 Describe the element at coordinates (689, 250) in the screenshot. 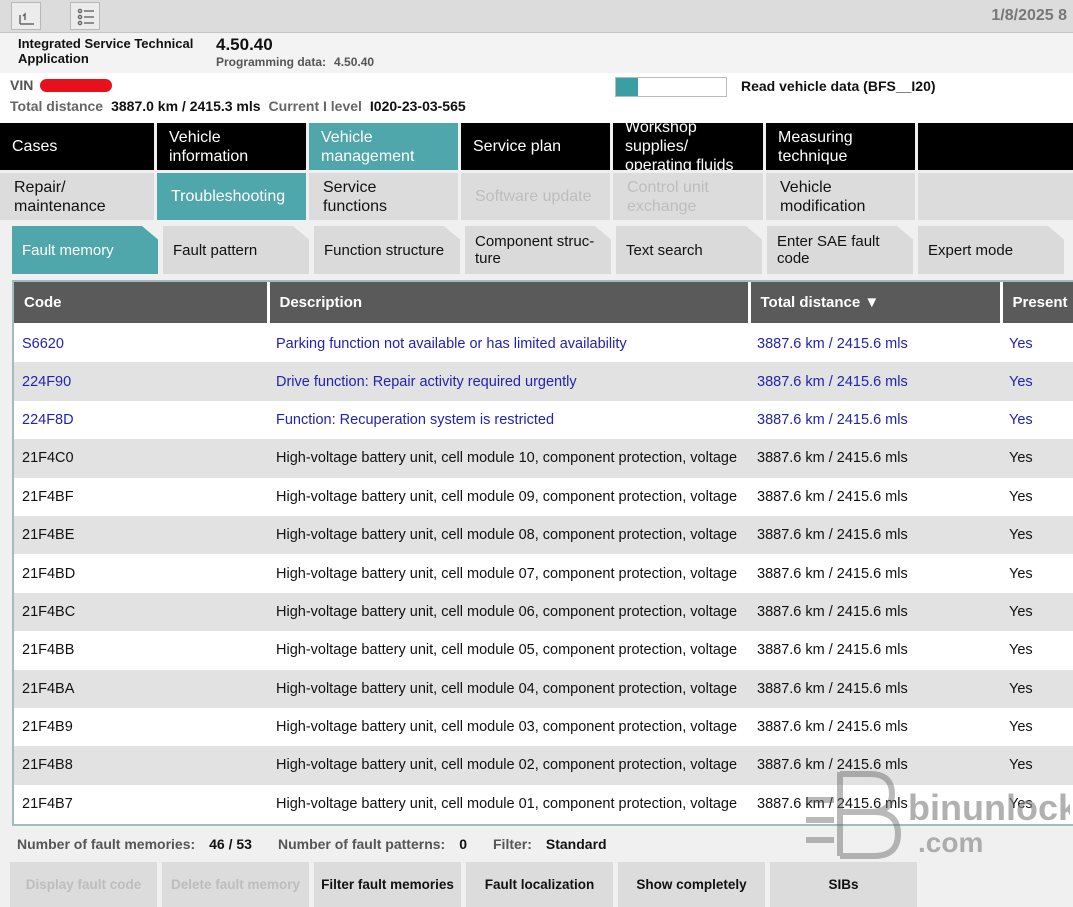

I see `tab-text-search: Text search` at that location.